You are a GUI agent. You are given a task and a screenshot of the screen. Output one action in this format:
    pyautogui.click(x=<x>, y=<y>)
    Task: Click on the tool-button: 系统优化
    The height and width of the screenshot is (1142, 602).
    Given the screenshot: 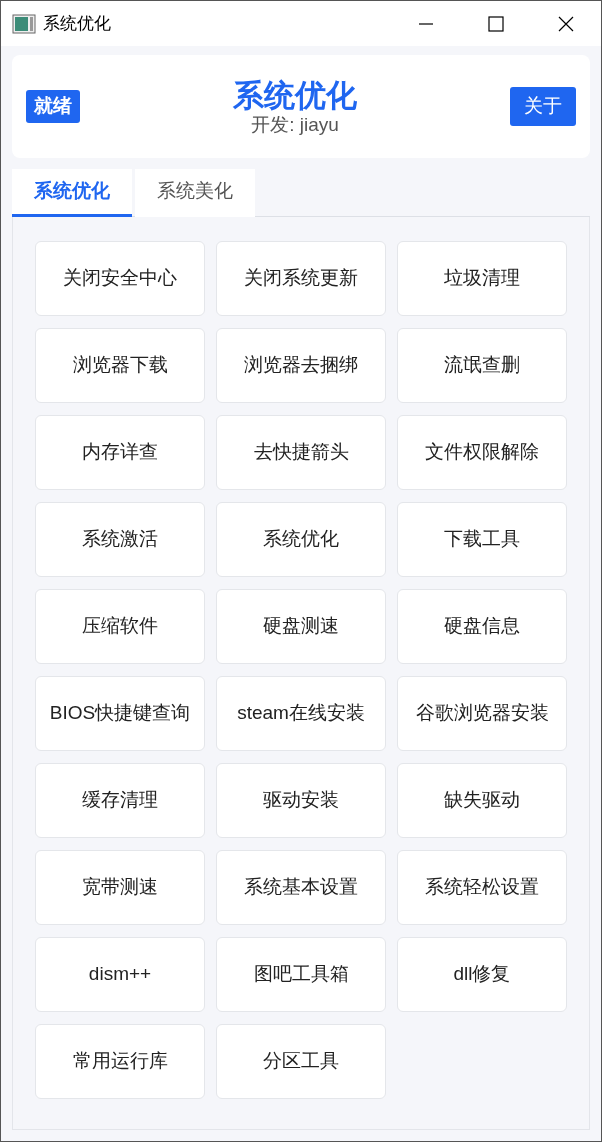 What is the action you would take?
    pyautogui.click(x=301, y=539)
    